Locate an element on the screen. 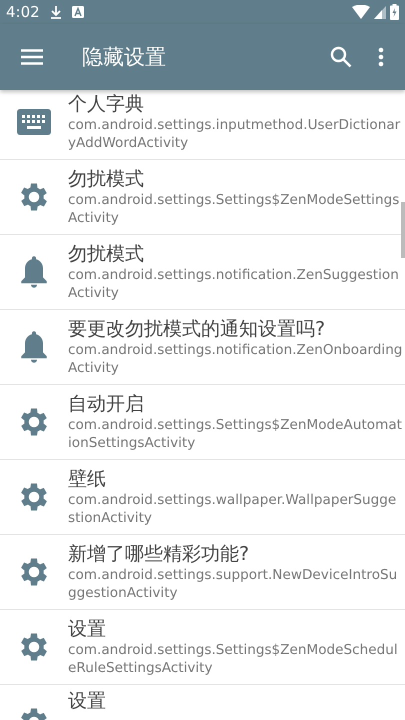 The image size is (405, 720). toolbar-title: 隐藏设置 is located at coordinates (124, 57).